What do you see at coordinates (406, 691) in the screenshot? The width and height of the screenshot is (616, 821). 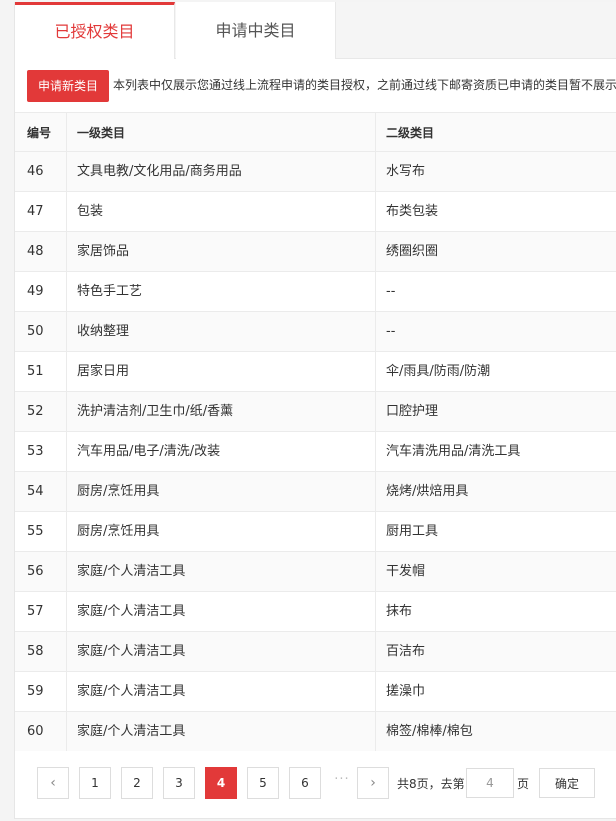 I see `row-level2-category: 搓澡巾` at bounding box center [406, 691].